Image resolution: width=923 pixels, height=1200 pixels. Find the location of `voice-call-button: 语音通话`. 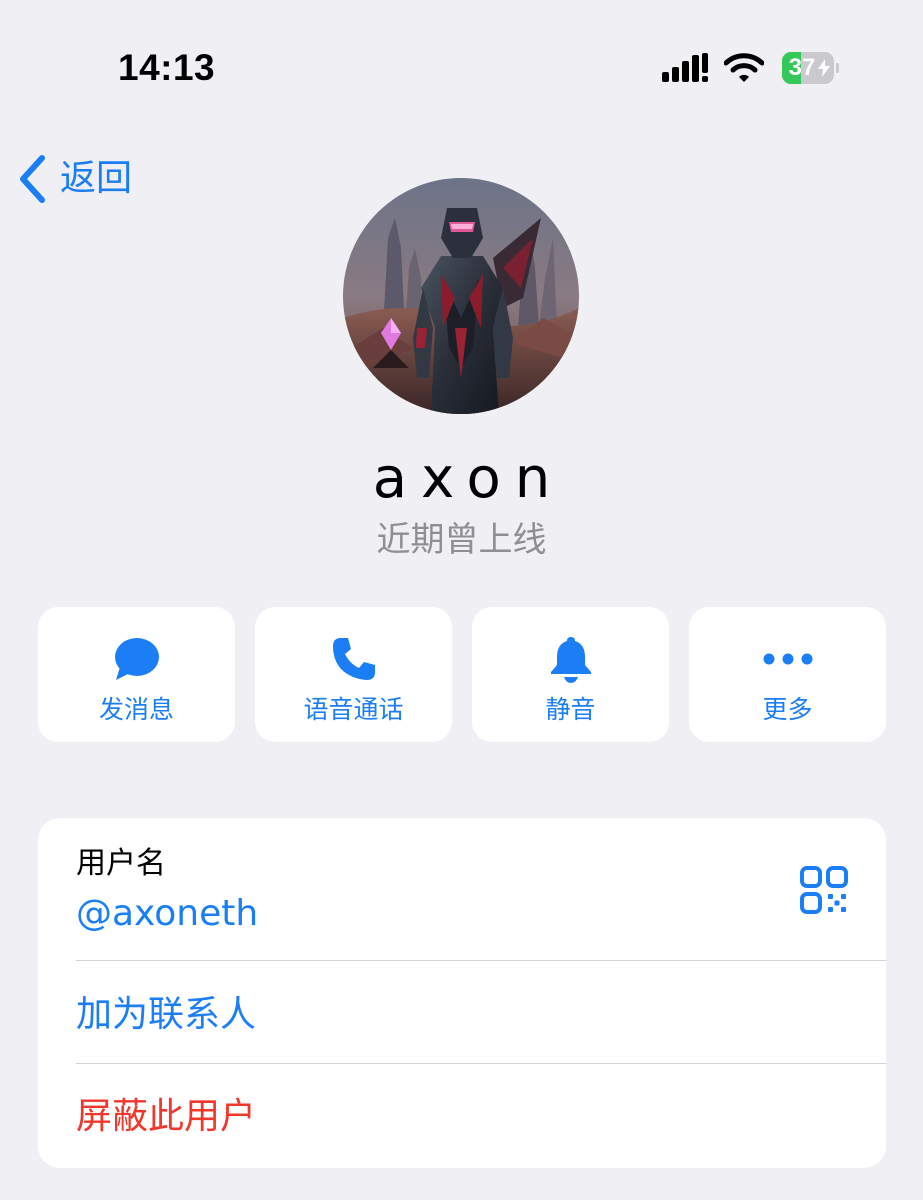

voice-call-button: 语音通话 is located at coordinates (353, 674).